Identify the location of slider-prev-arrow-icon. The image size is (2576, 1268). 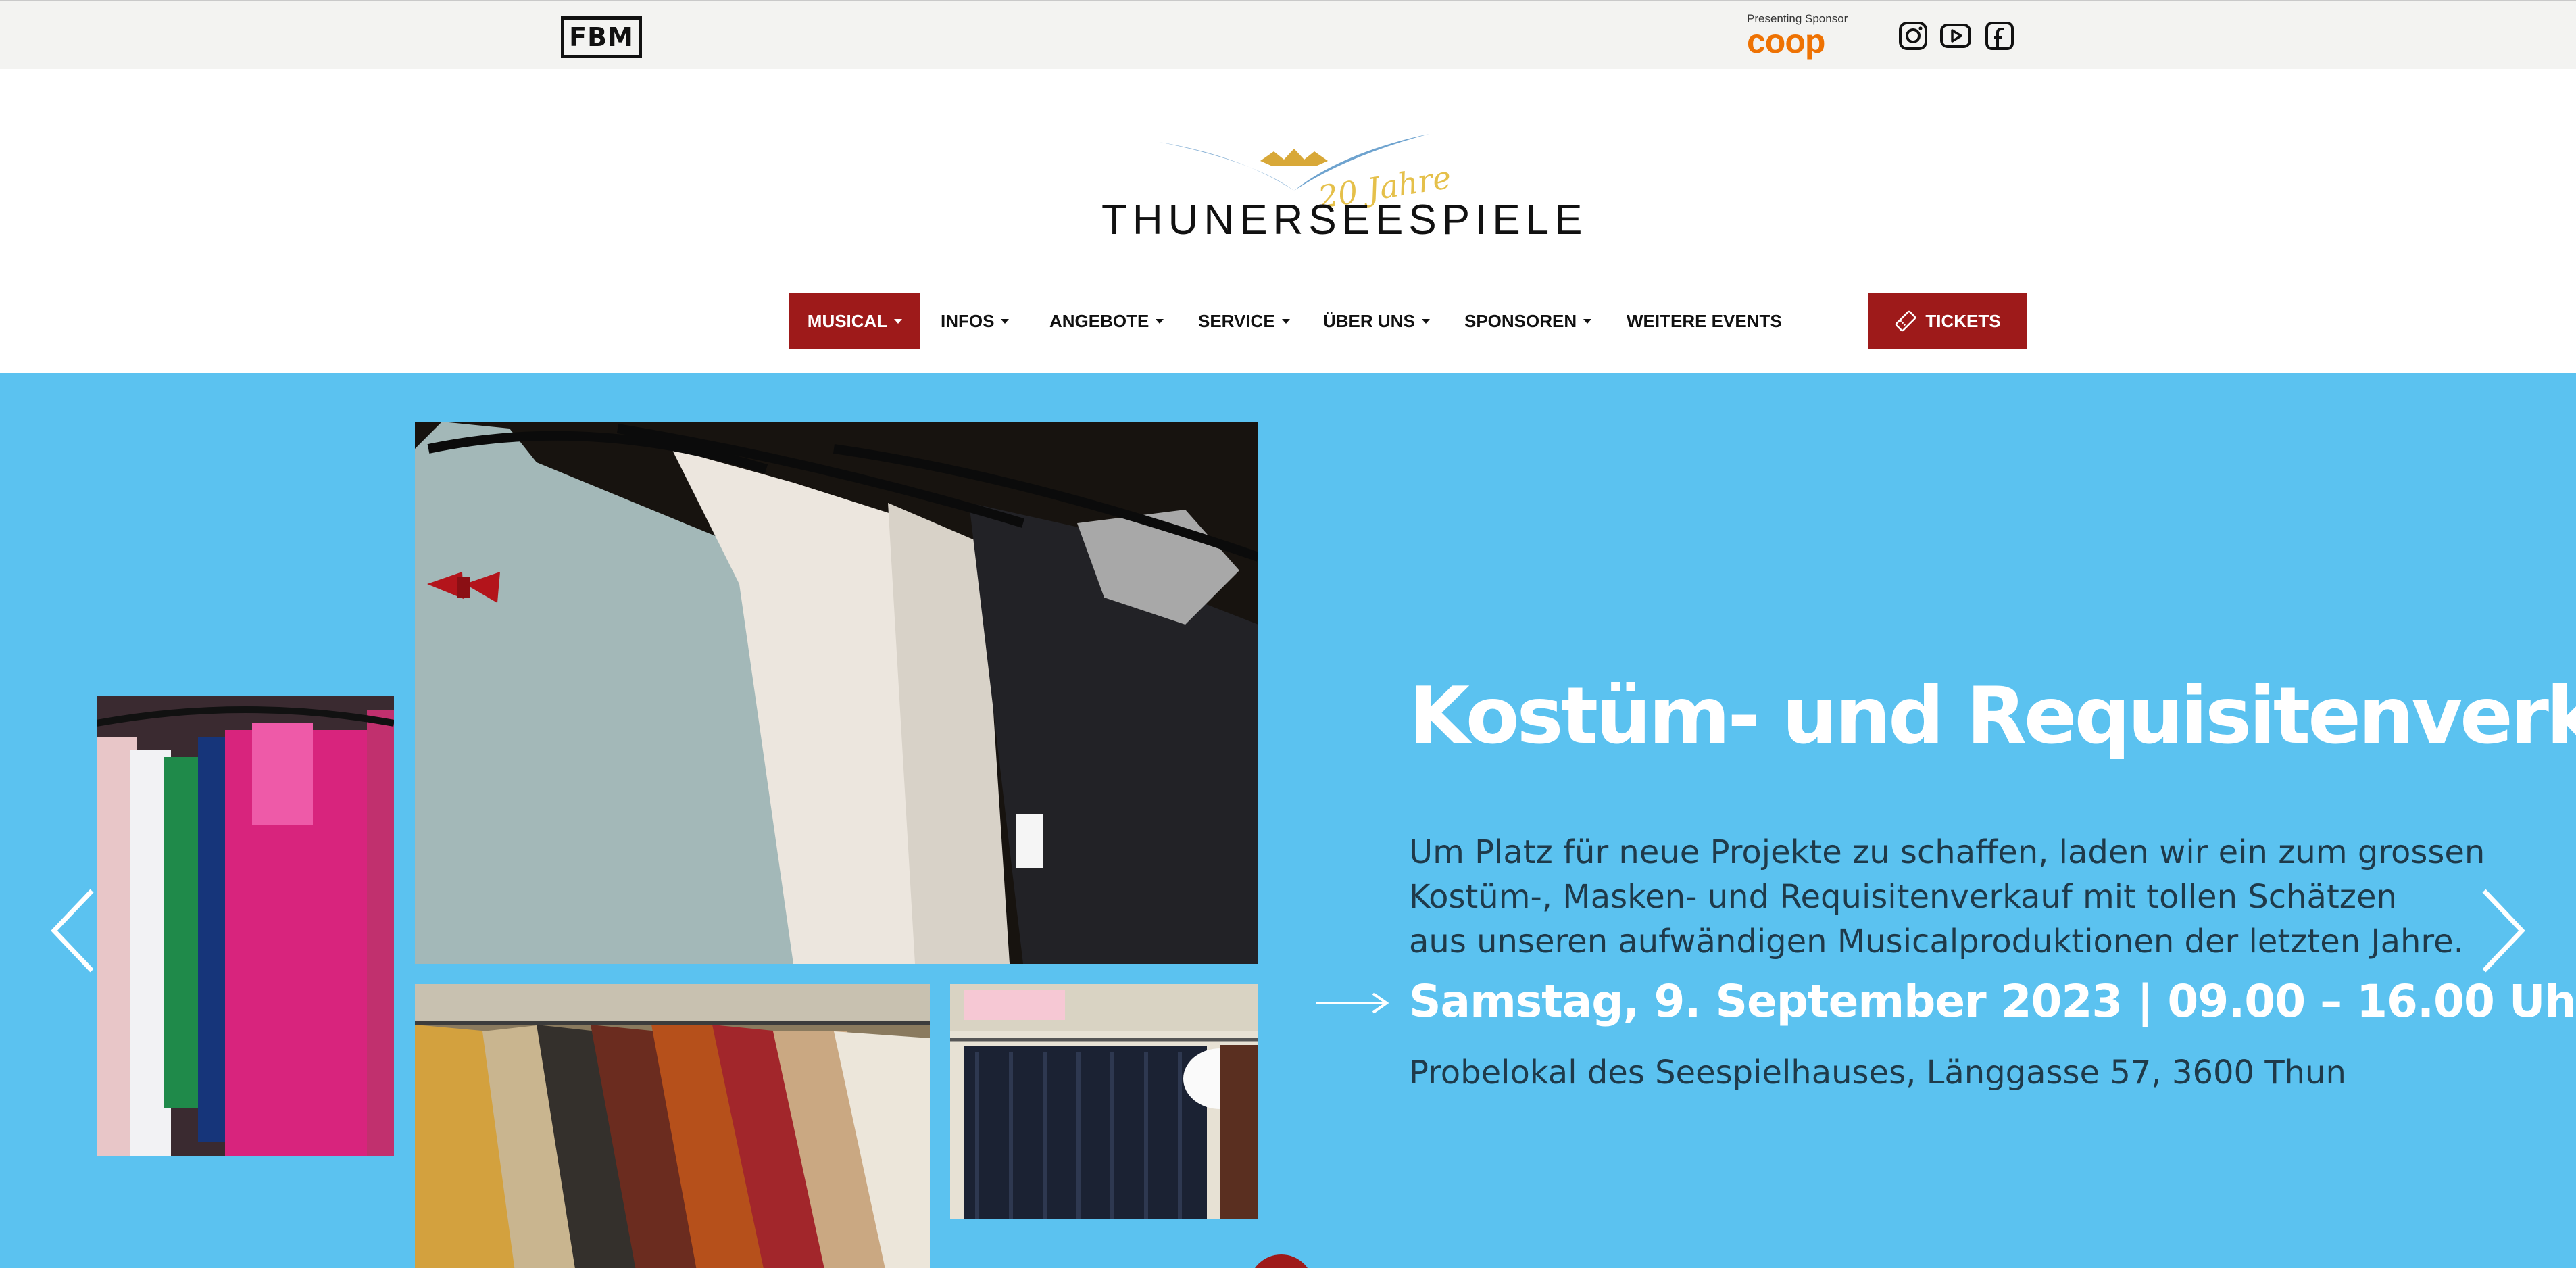
(74, 931).